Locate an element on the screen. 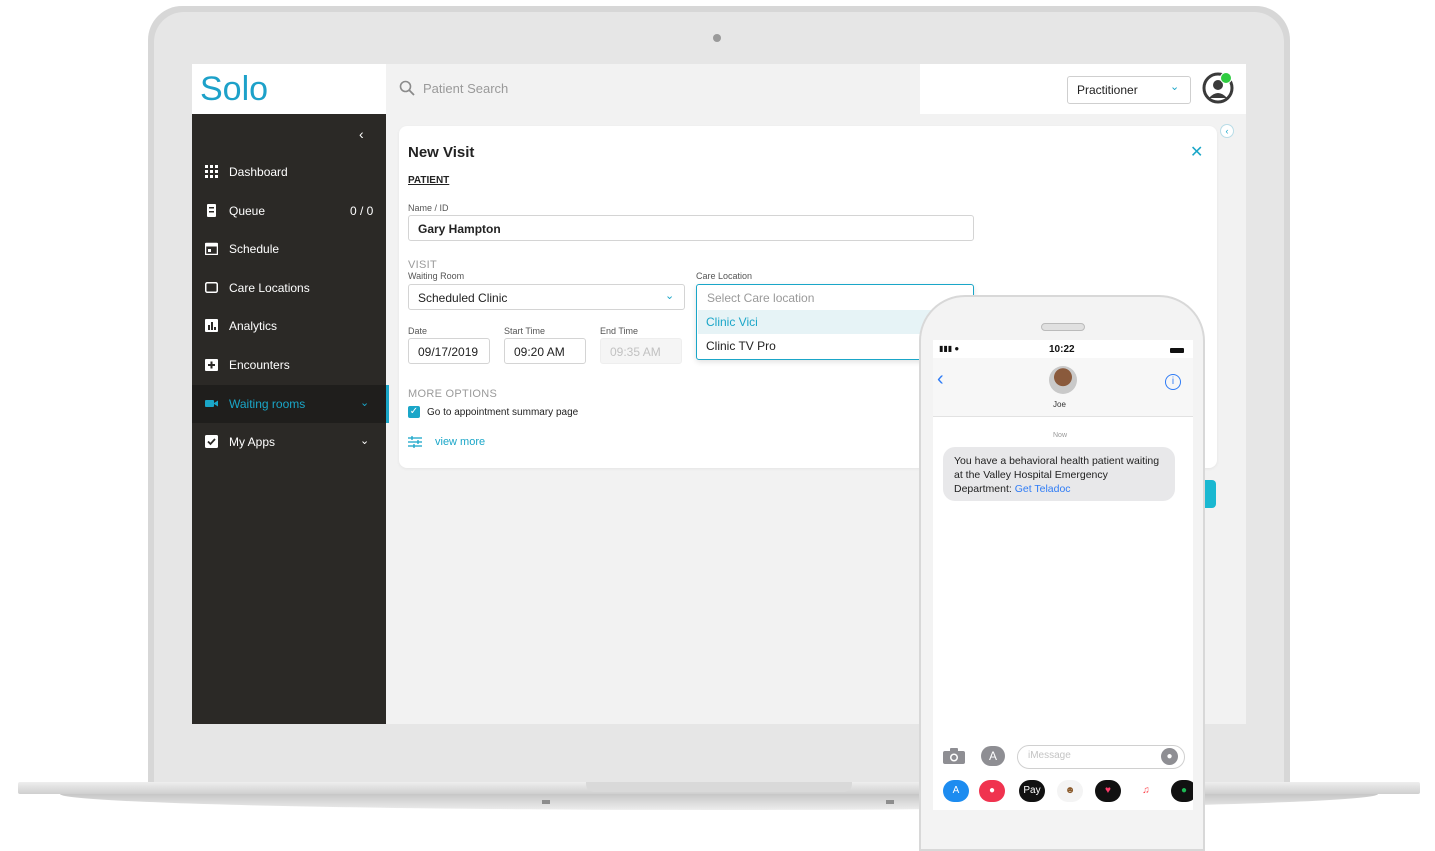  phone-speaker is located at coordinates (1063, 327).